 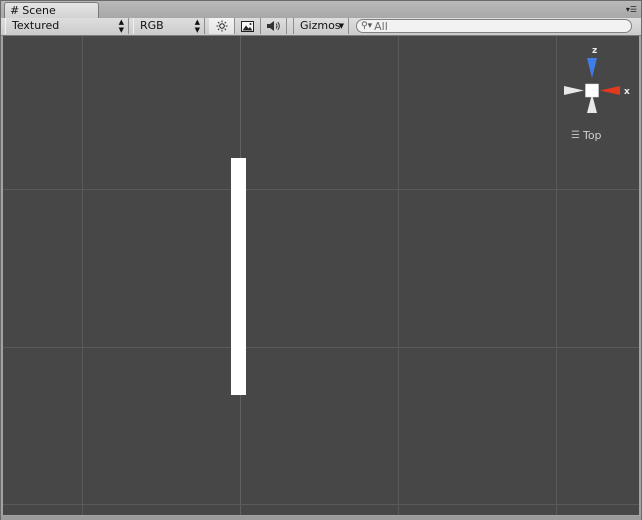 I want to click on render-mode-dropdown: RGB ▲ ▼, so click(x=169, y=26).